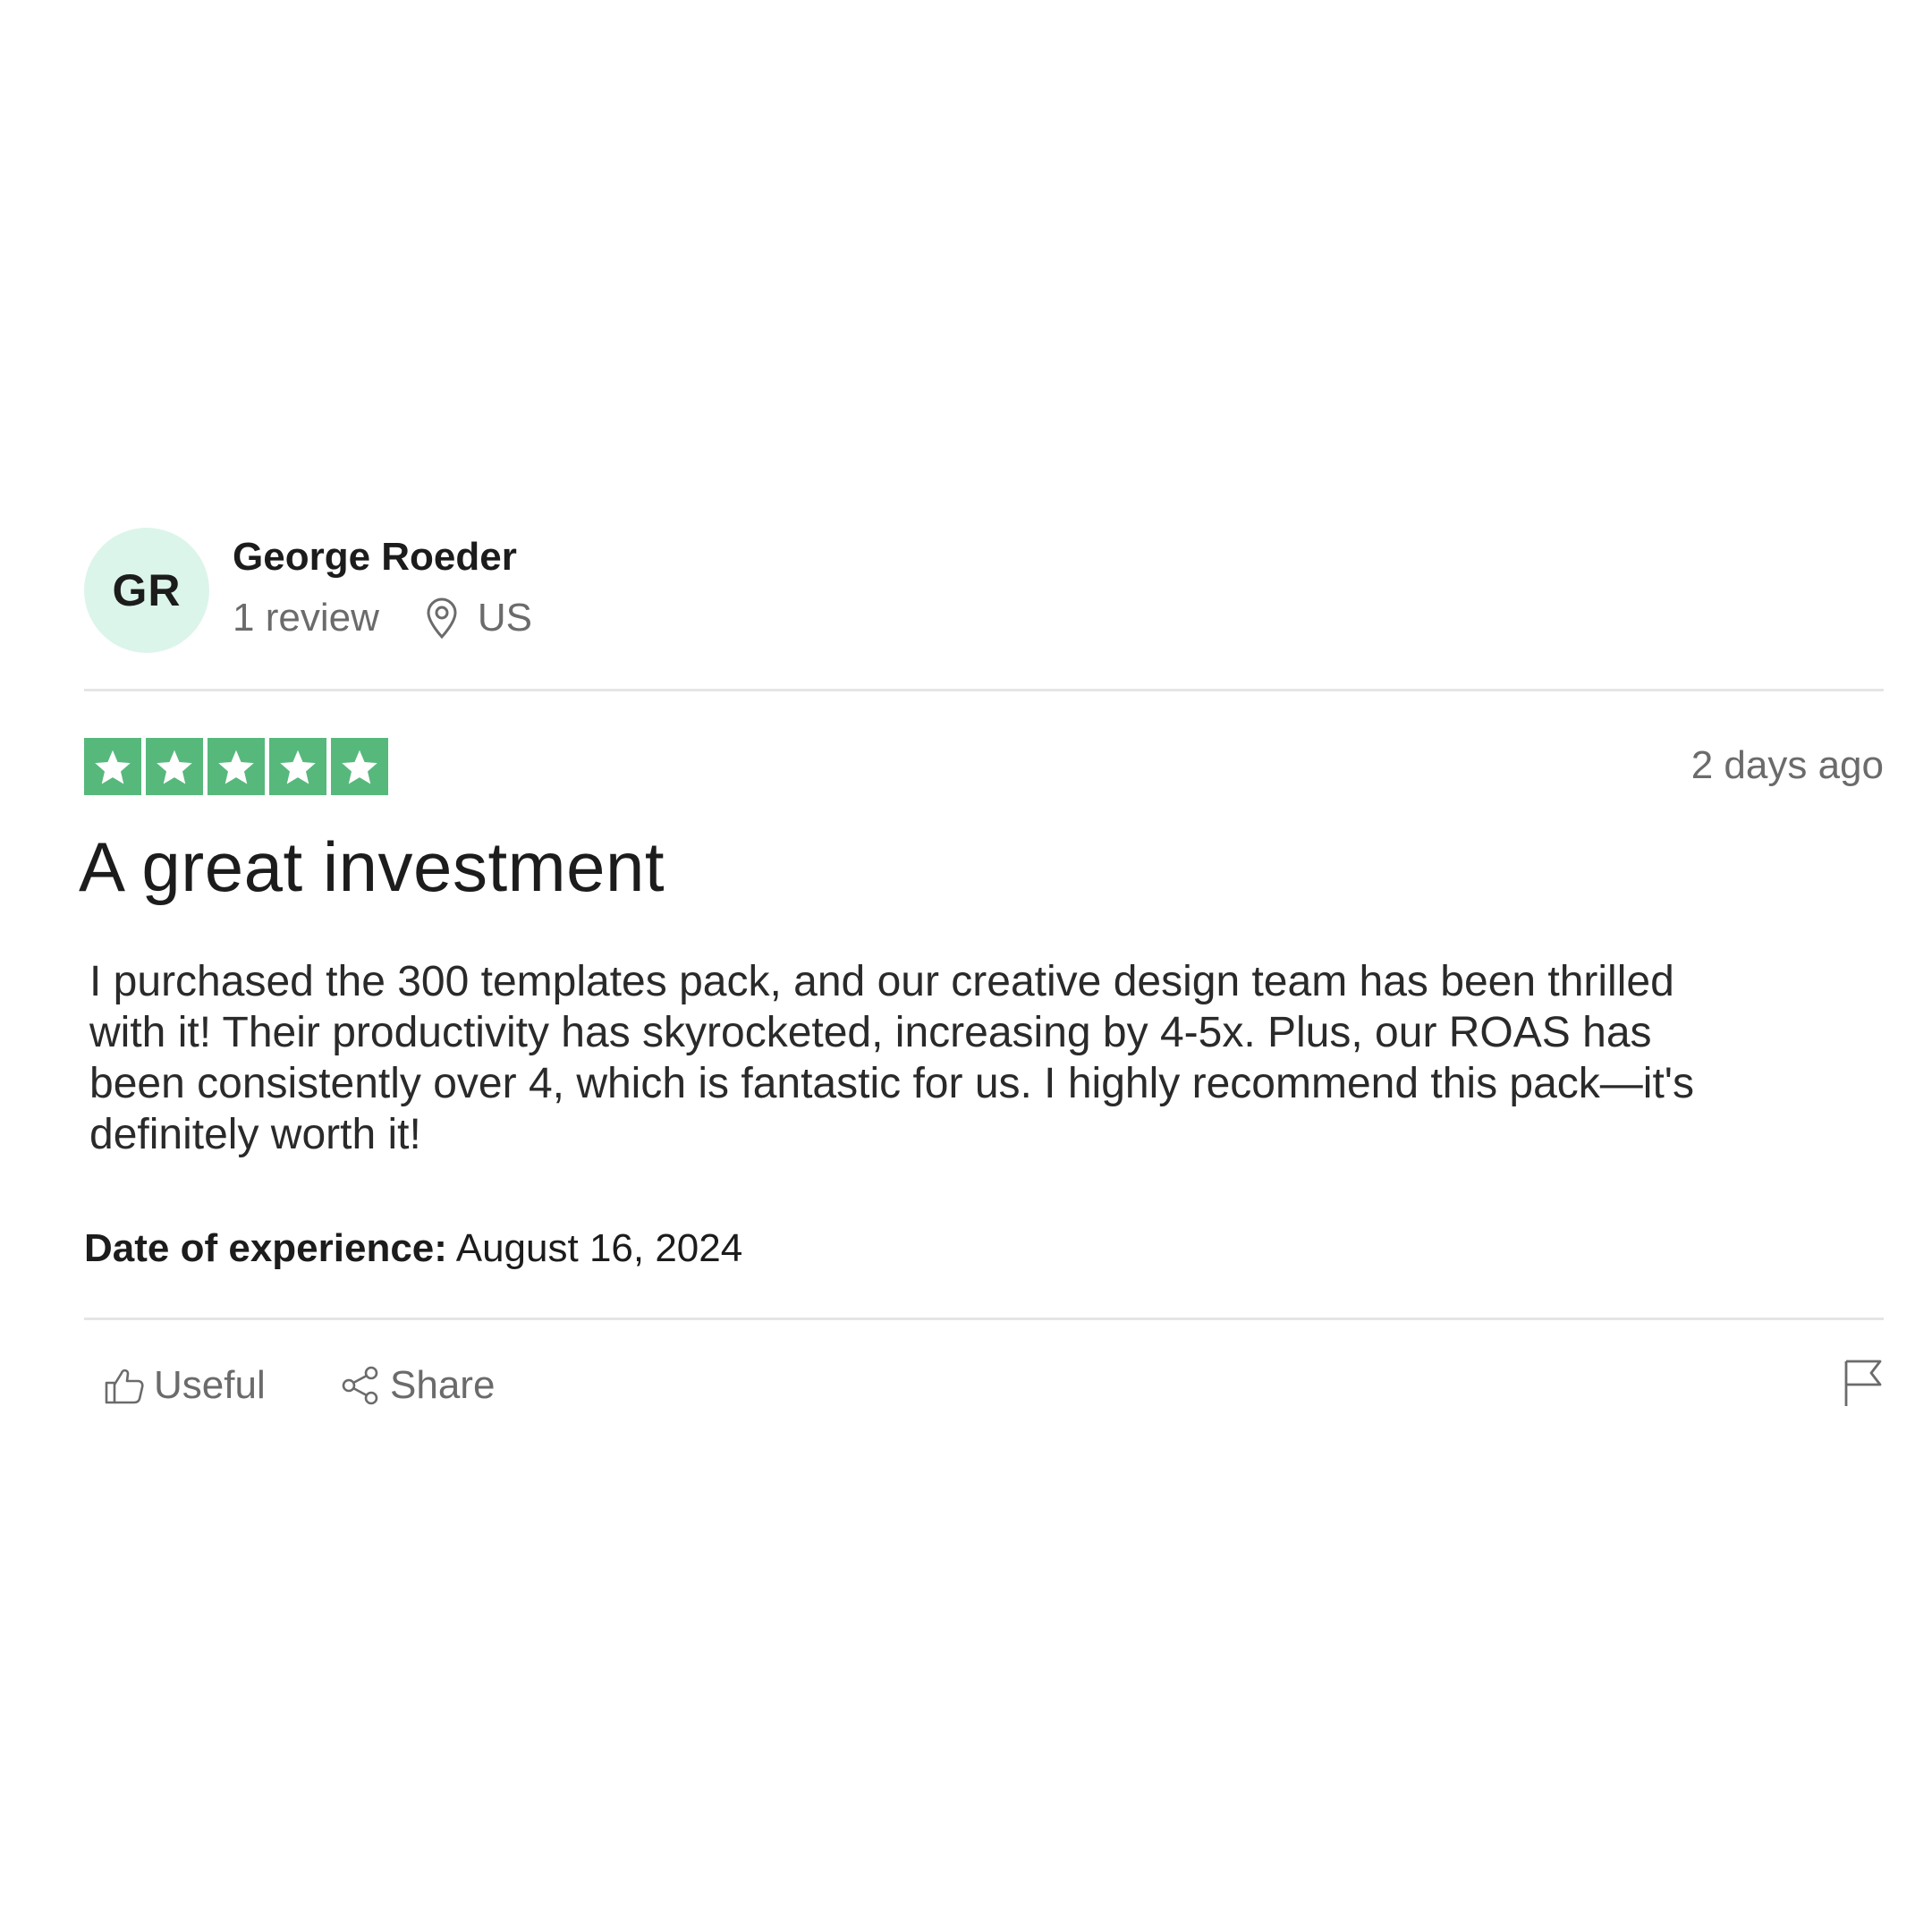 The image size is (1932, 1932). What do you see at coordinates (984, 1248) in the screenshot?
I see `date-of-experience: Date of experience: August 16, 2024` at bounding box center [984, 1248].